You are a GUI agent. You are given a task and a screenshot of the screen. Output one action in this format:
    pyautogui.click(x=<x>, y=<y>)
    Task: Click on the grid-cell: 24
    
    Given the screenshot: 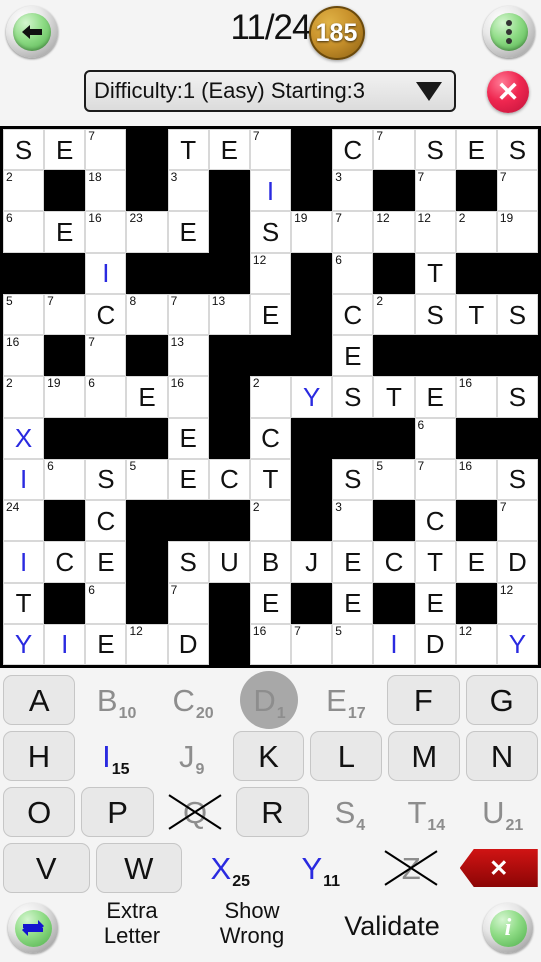 What is the action you would take?
    pyautogui.click(x=24, y=521)
    